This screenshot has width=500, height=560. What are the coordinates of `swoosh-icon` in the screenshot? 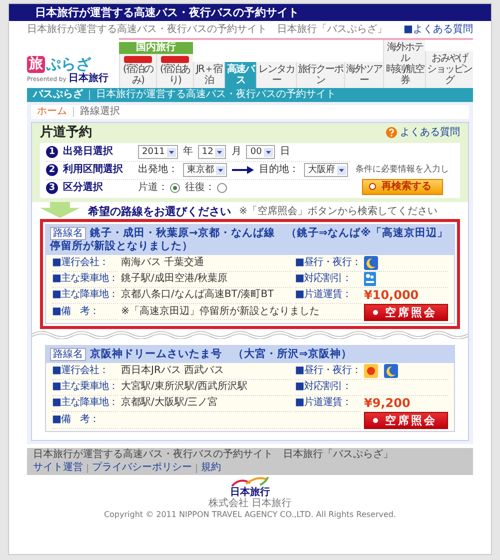 It's located at (250, 482).